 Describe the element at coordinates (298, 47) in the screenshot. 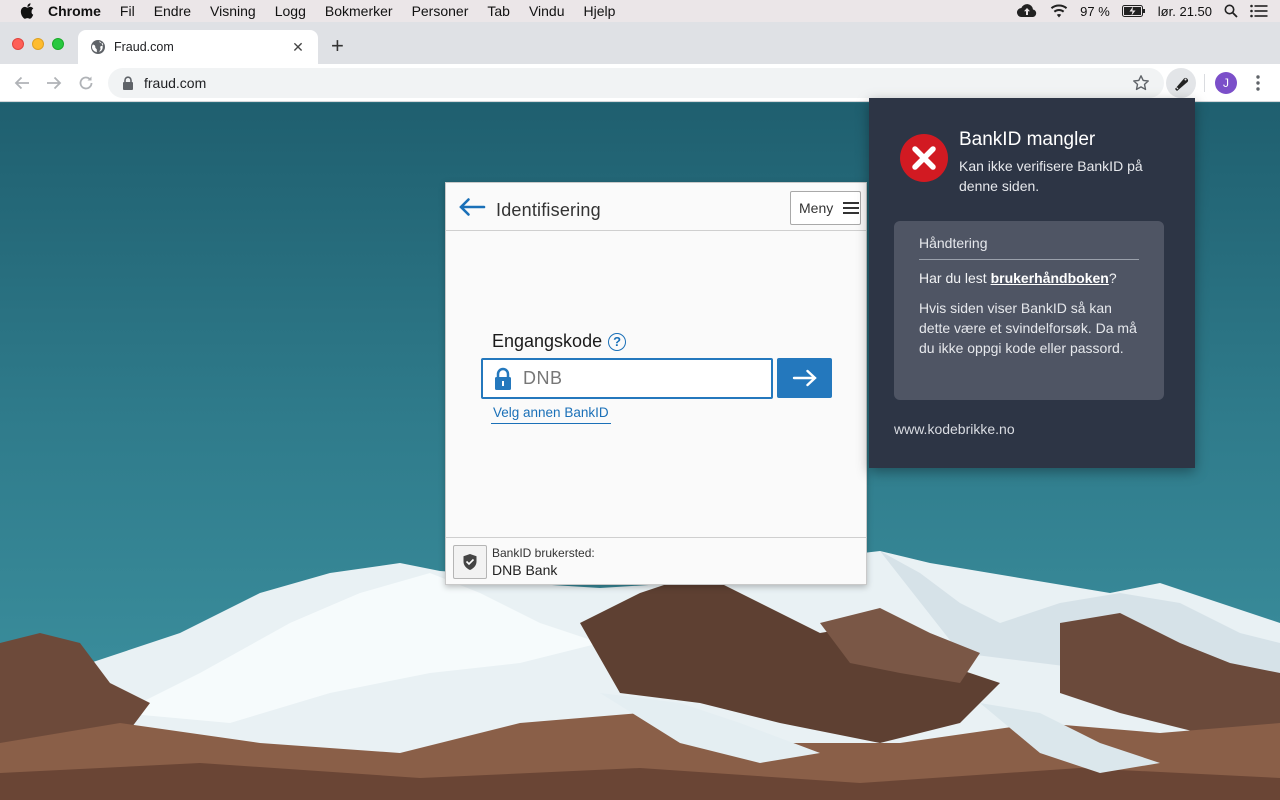

I see `tab-close-icon: ✕` at that location.